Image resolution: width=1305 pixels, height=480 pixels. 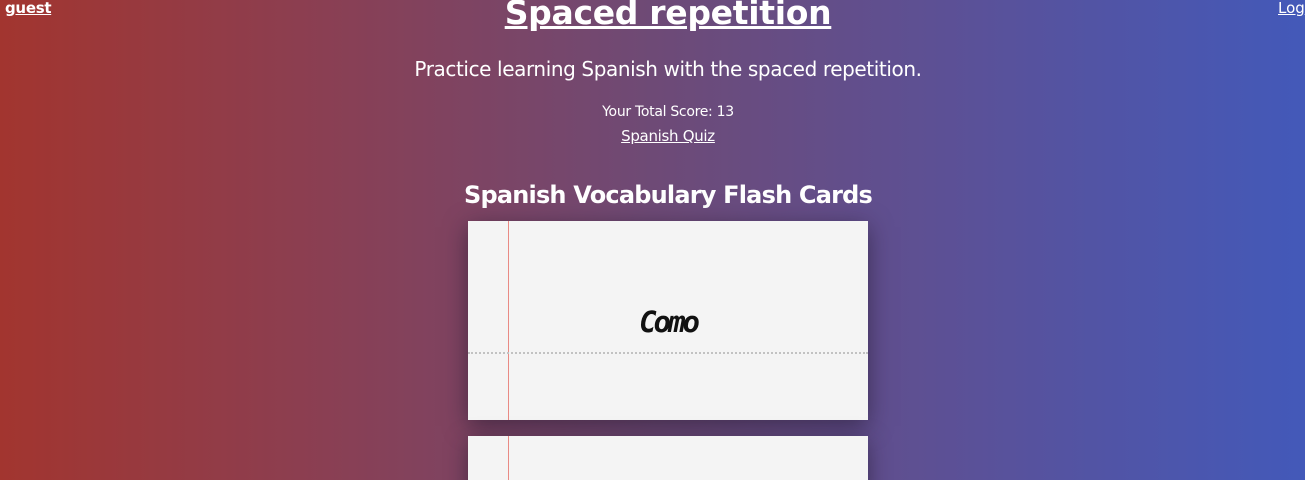 What do you see at coordinates (652, 16) in the screenshot?
I see `page-title: Spaced repetition` at bounding box center [652, 16].